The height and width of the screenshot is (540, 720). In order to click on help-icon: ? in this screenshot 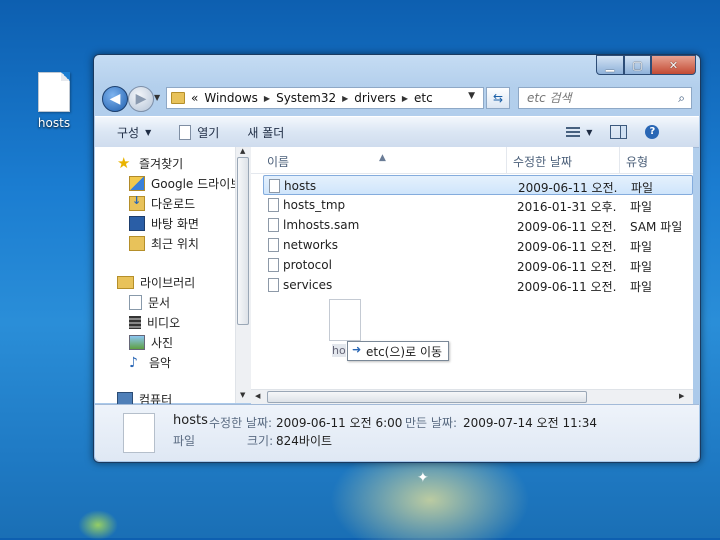, I will do `click(652, 132)`.